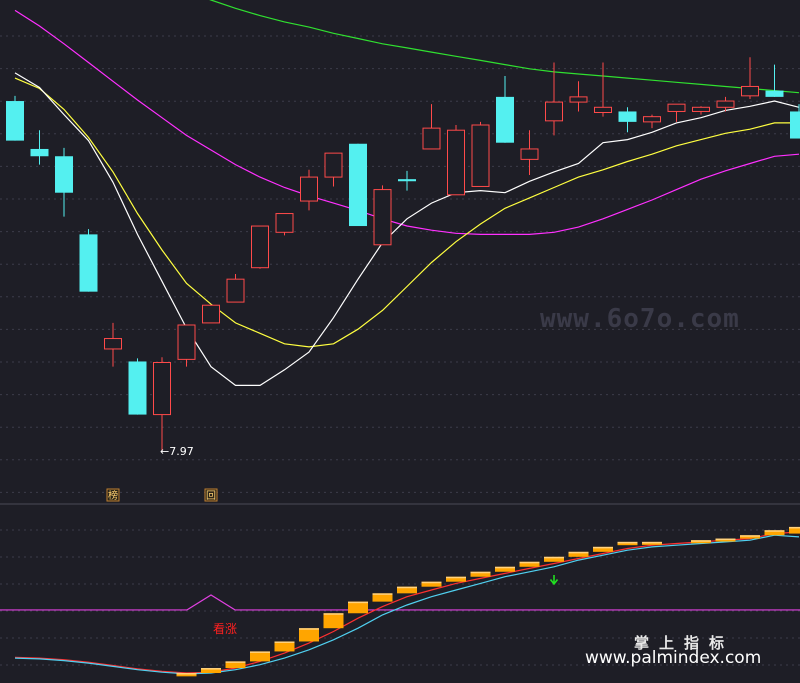 Image resolution: width=800 pixels, height=683 pixels. I want to click on low-price-label: ←7.97, so click(177, 451).